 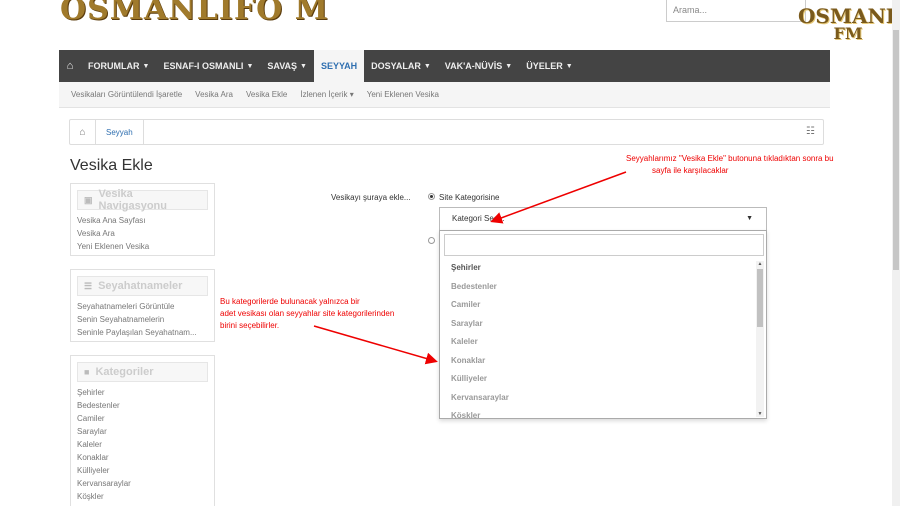 I want to click on category-select: Kategori Seç... ▼, so click(x=603, y=219).